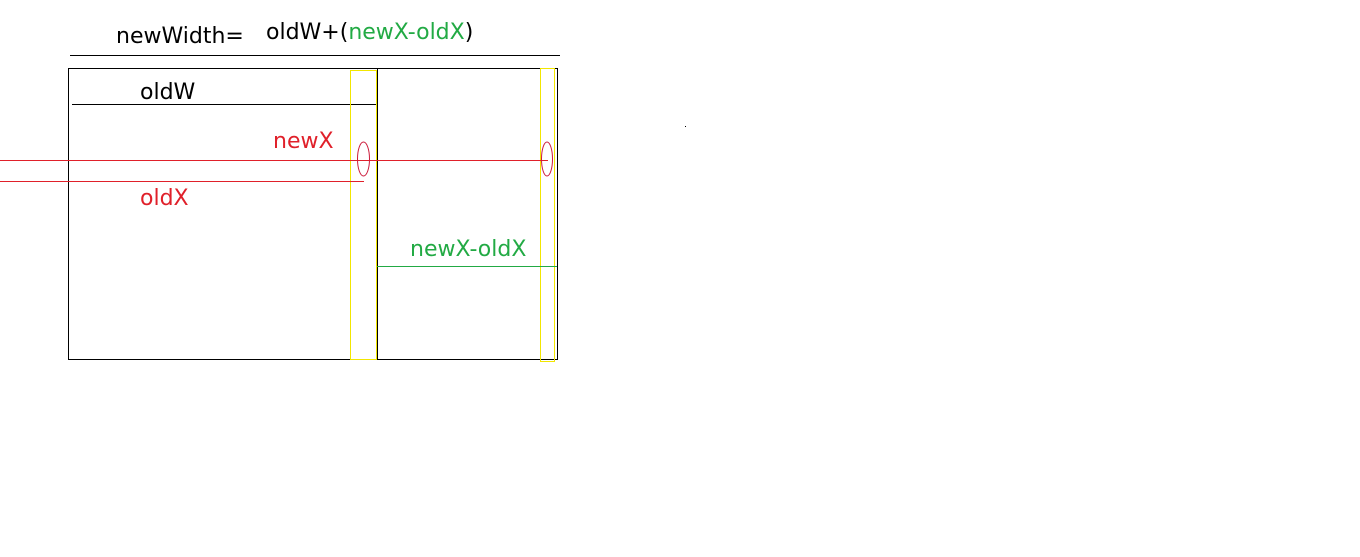 This screenshot has width=1360, height=557. Describe the element at coordinates (469, 32) in the screenshot. I see `formula-close-paren: )` at that location.